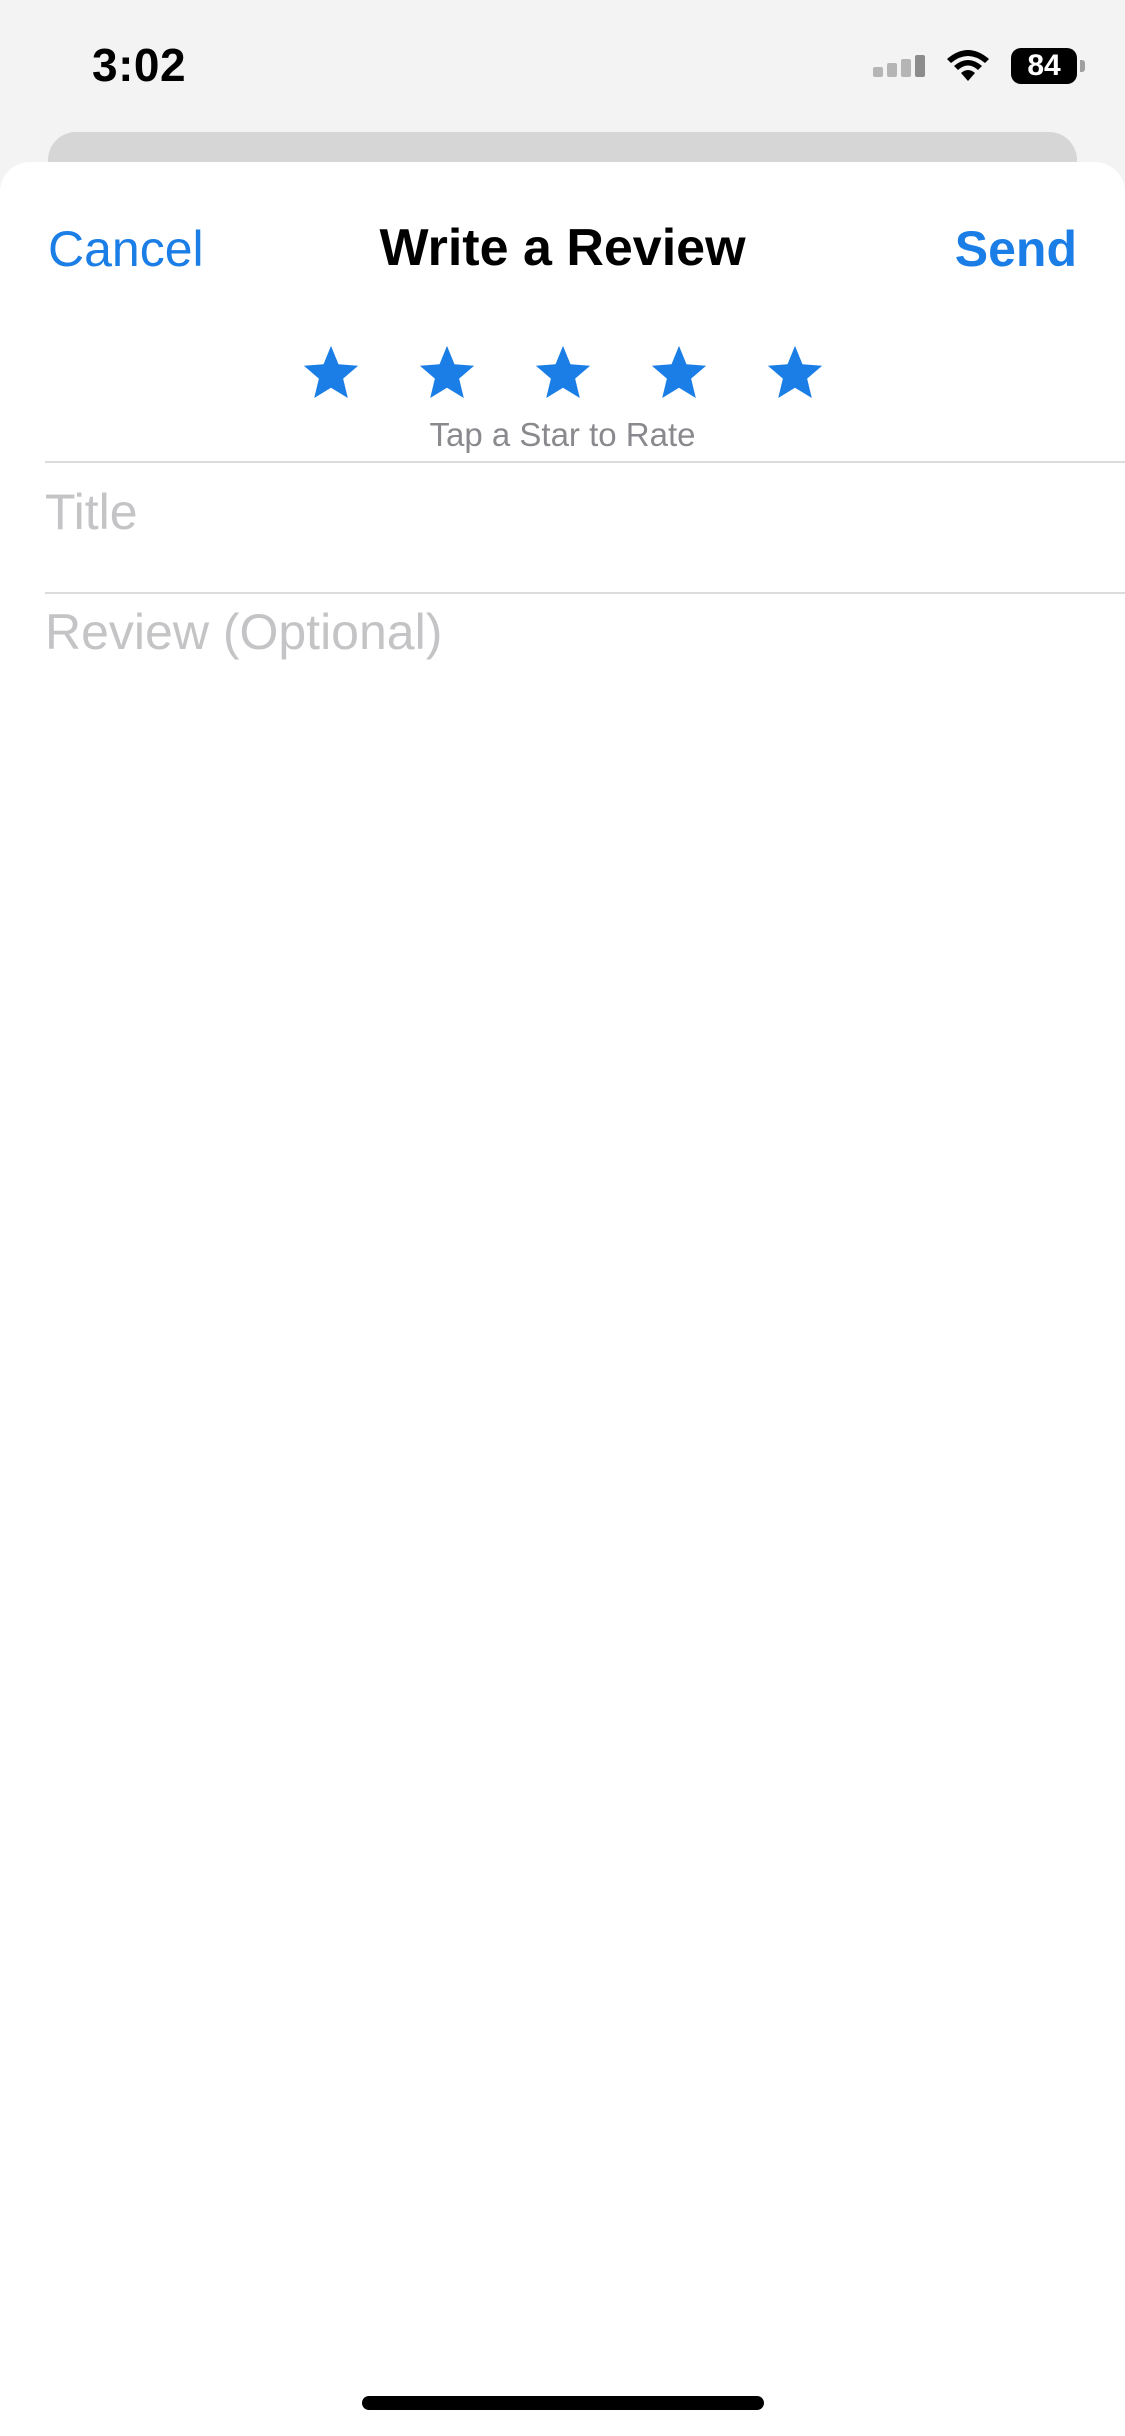  Describe the element at coordinates (795, 373) in the screenshot. I see `star-5-icon` at that location.